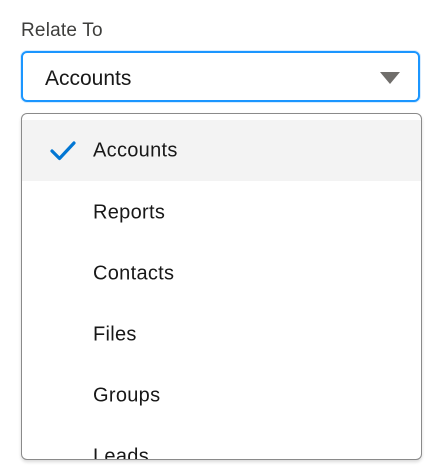 Image resolution: width=432 pixels, height=476 pixels. Describe the element at coordinates (390, 78) in the screenshot. I see `caret-down-icon` at that location.